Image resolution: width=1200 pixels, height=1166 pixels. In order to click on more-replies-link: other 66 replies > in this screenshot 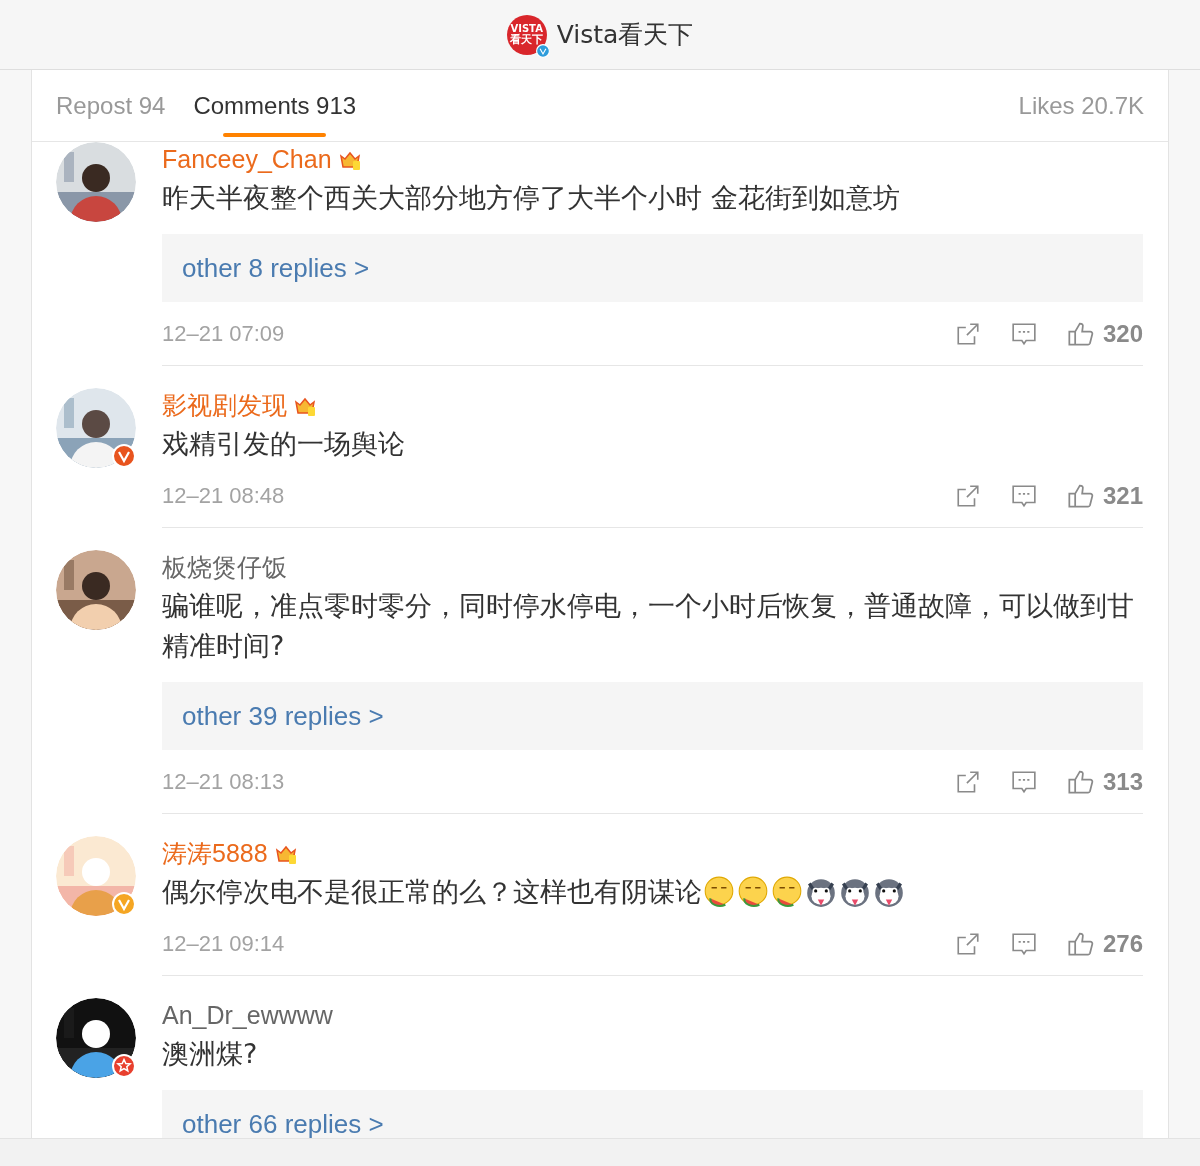, I will do `click(652, 1114)`.